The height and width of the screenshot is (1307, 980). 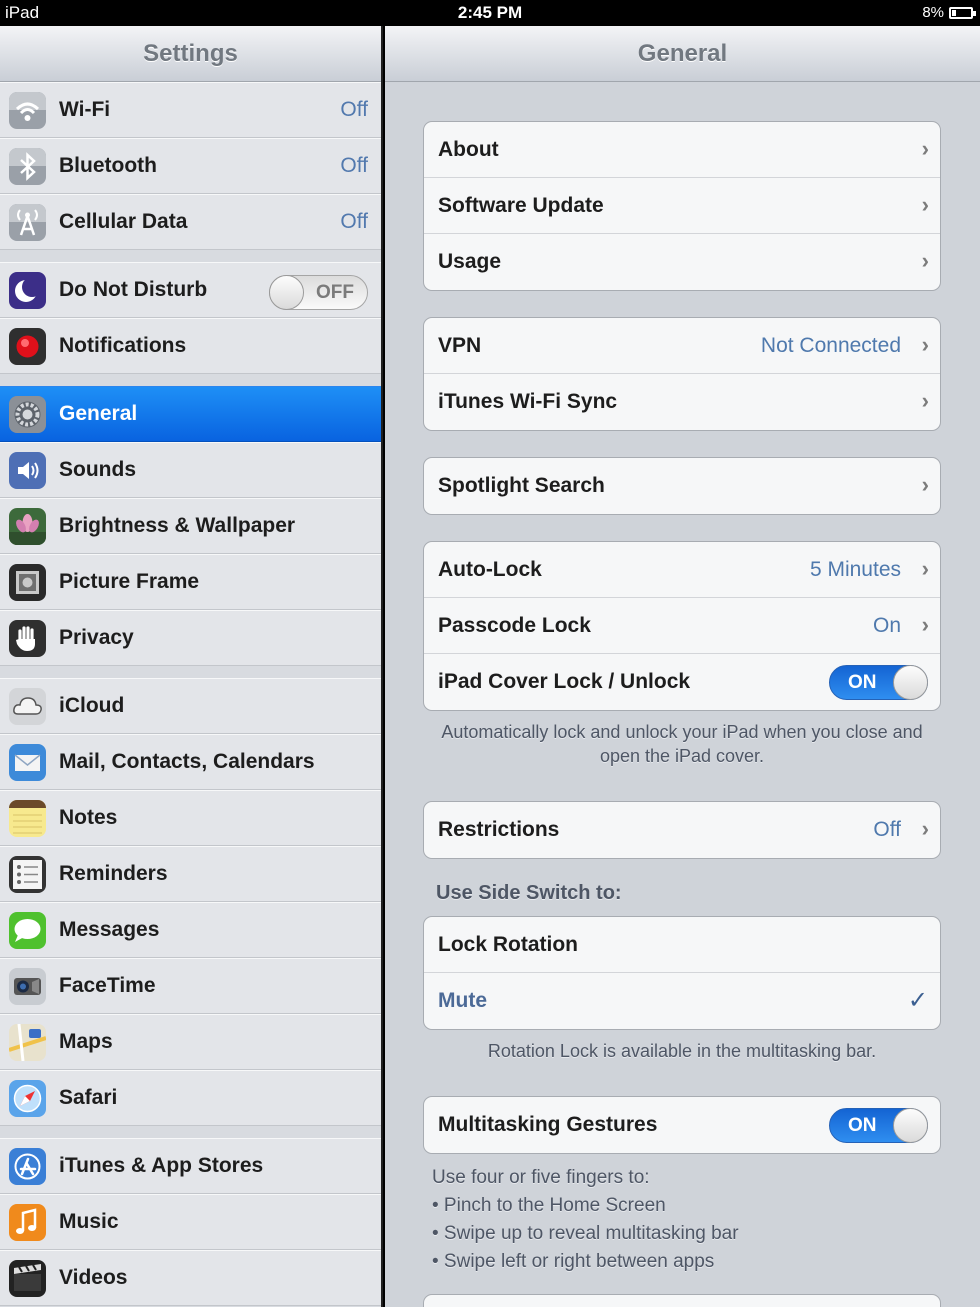 What do you see at coordinates (682, 346) in the screenshot?
I see `vpn-row: VPN Not Connected ›` at bounding box center [682, 346].